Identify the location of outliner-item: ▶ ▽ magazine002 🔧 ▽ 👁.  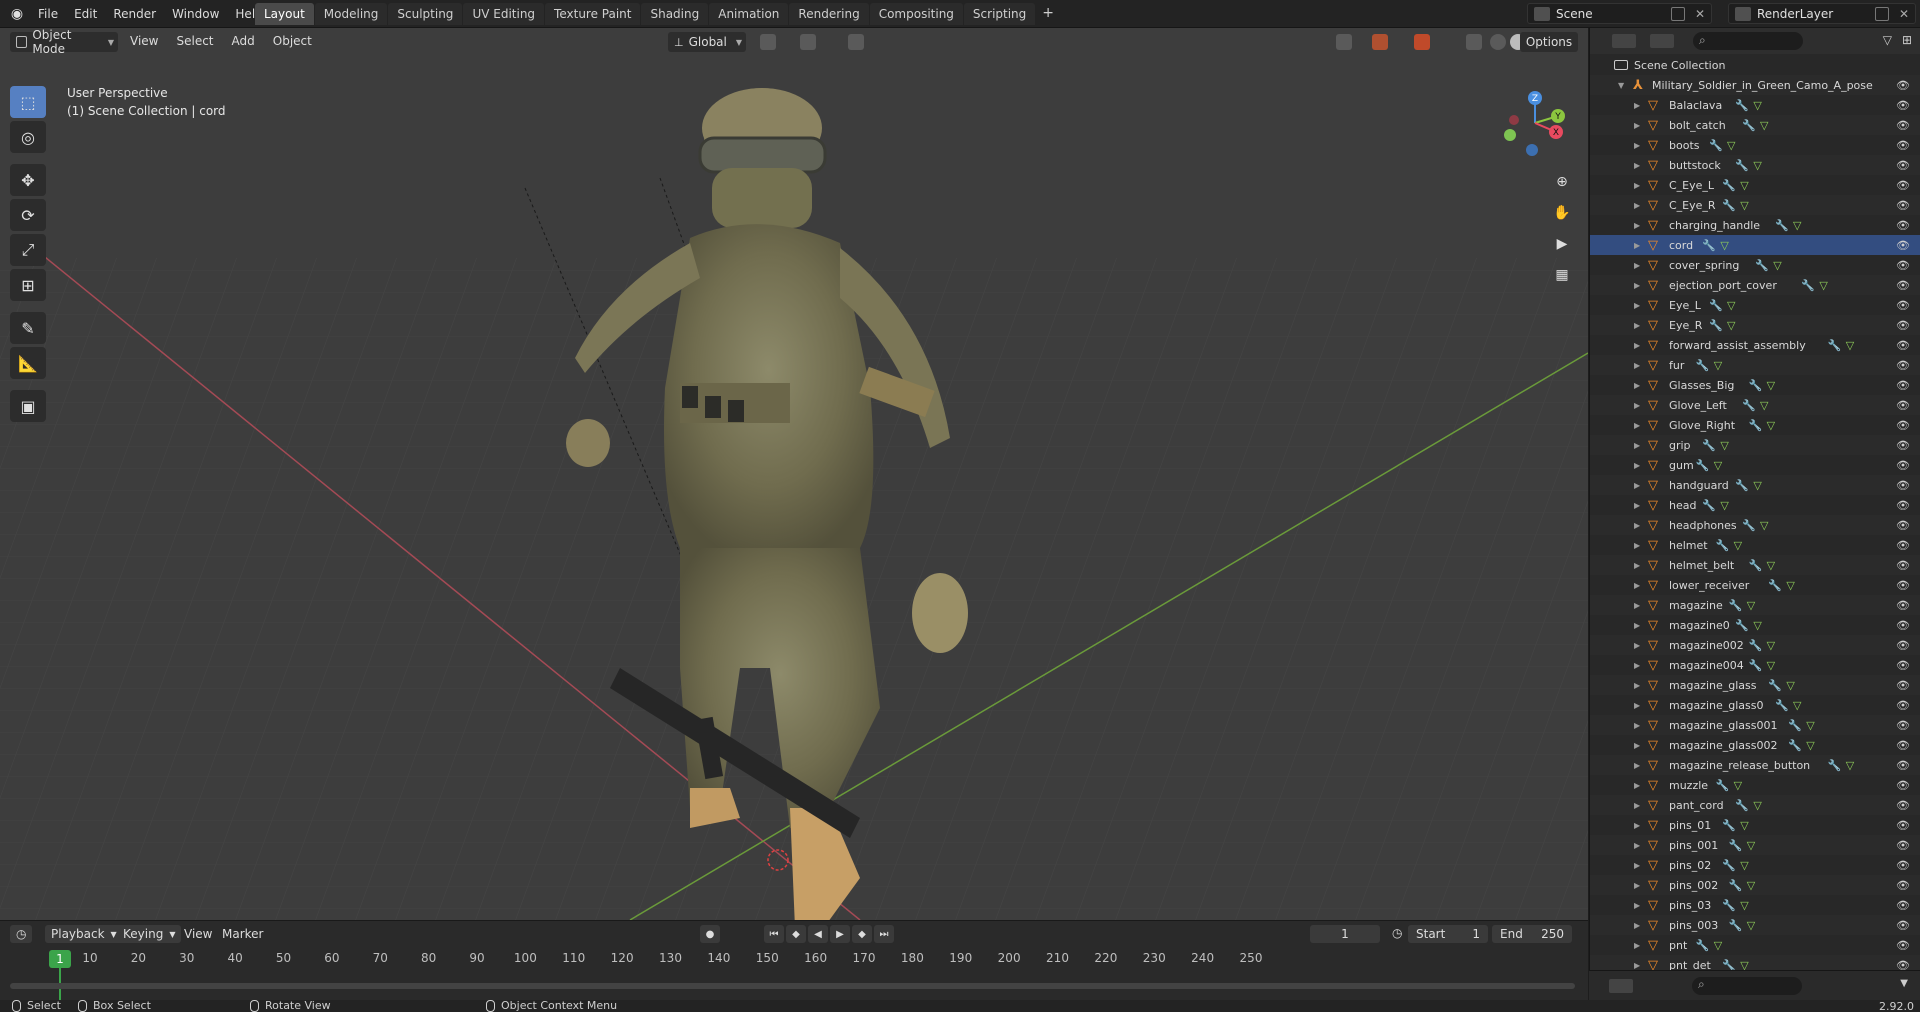
(1755, 645).